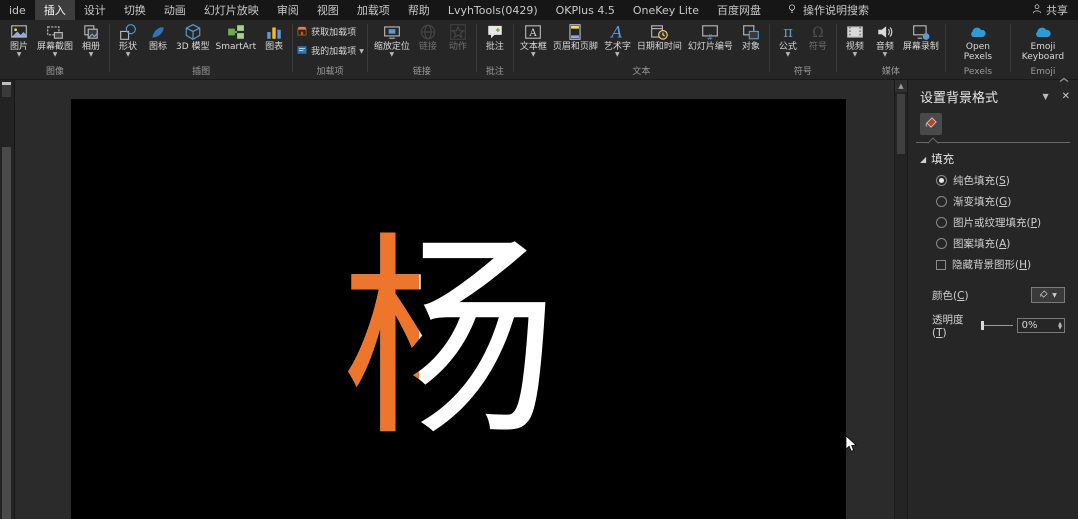  What do you see at coordinates (128, 39) in the screenshot?
I see `ribbon-button-形状: 形状 ▼` at bounding box center [128, 39].